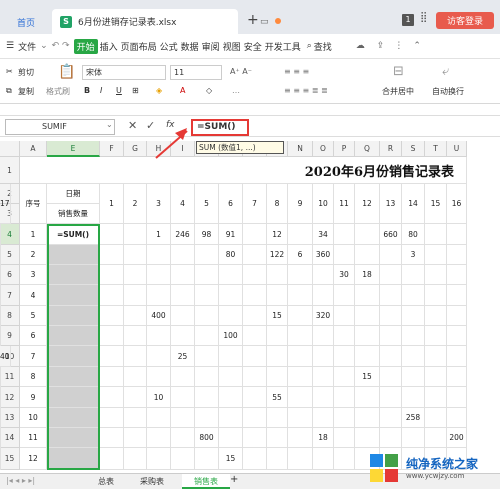 Image resolution: width=500 pixels, height=489 pixels. I want to click on row-header: 13, so click(10, 418).